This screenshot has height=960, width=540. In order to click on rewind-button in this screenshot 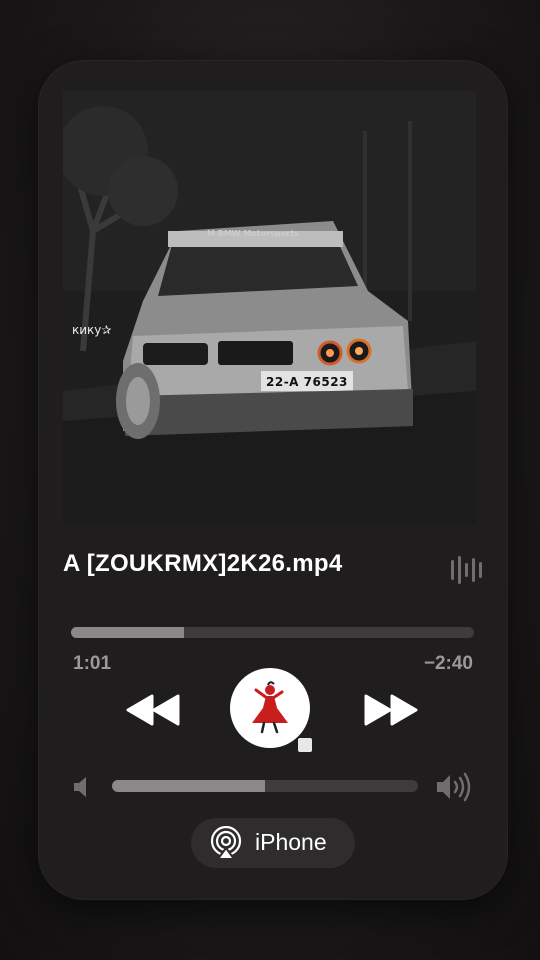, I will do `click(154, 710)`.